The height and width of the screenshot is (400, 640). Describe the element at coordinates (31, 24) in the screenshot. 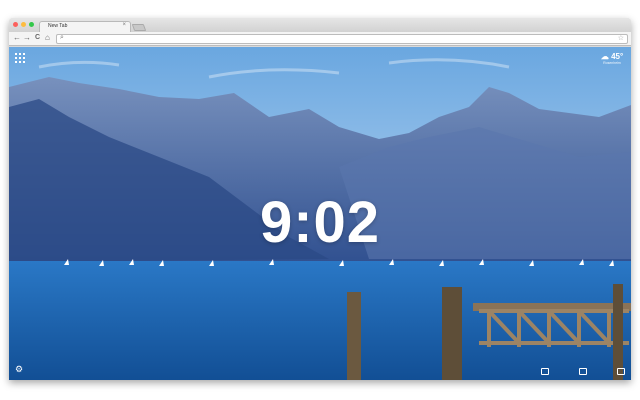

I see `zoom-window-button` at that location.